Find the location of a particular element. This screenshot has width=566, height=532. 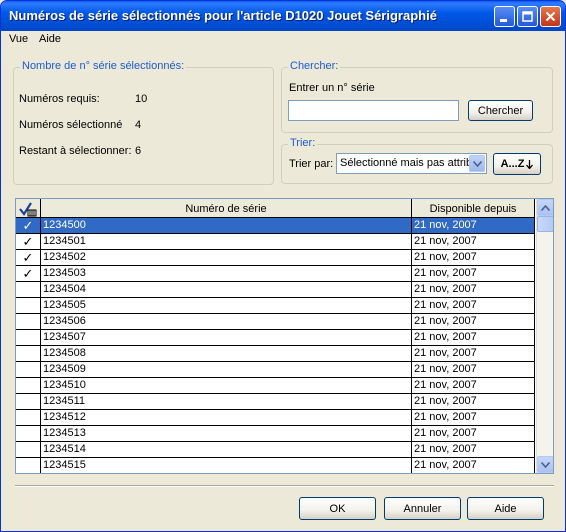

table-row: ✓ 1234500 21 nov, 2007 is located at coordinates (275, 226).